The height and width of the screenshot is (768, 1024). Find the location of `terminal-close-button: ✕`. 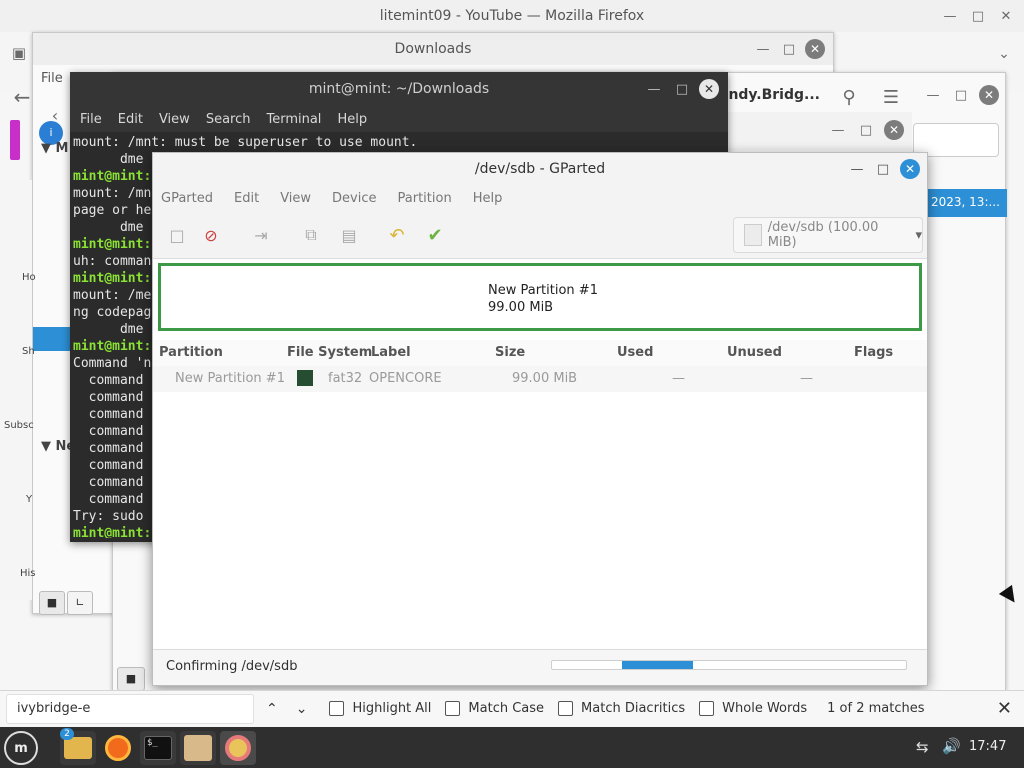

terminal-close-button: ✕ is located at coordinates (709, 89).